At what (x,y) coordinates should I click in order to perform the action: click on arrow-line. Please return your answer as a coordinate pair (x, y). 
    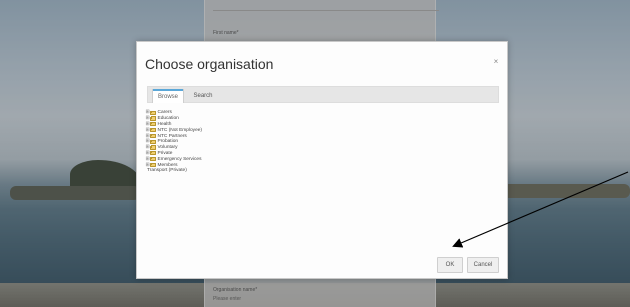
    Looking at the image, I should click on (540, 209).